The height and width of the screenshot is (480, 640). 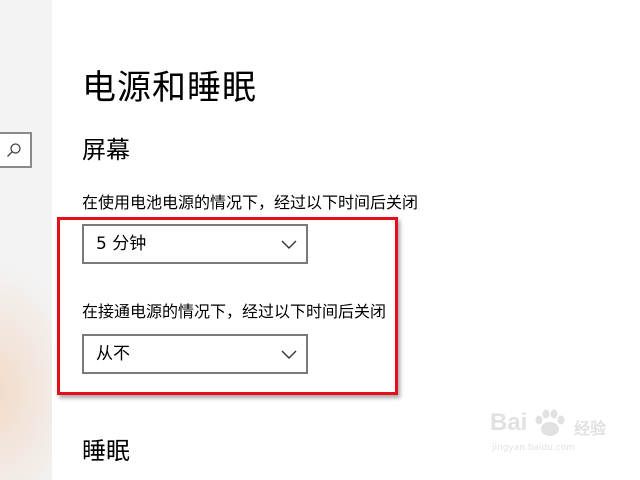 What do you see at coordinates (590, 428) in the screenshot?
I see `watermark-brand-suffix: 经验` at bounding box center [590, 428].